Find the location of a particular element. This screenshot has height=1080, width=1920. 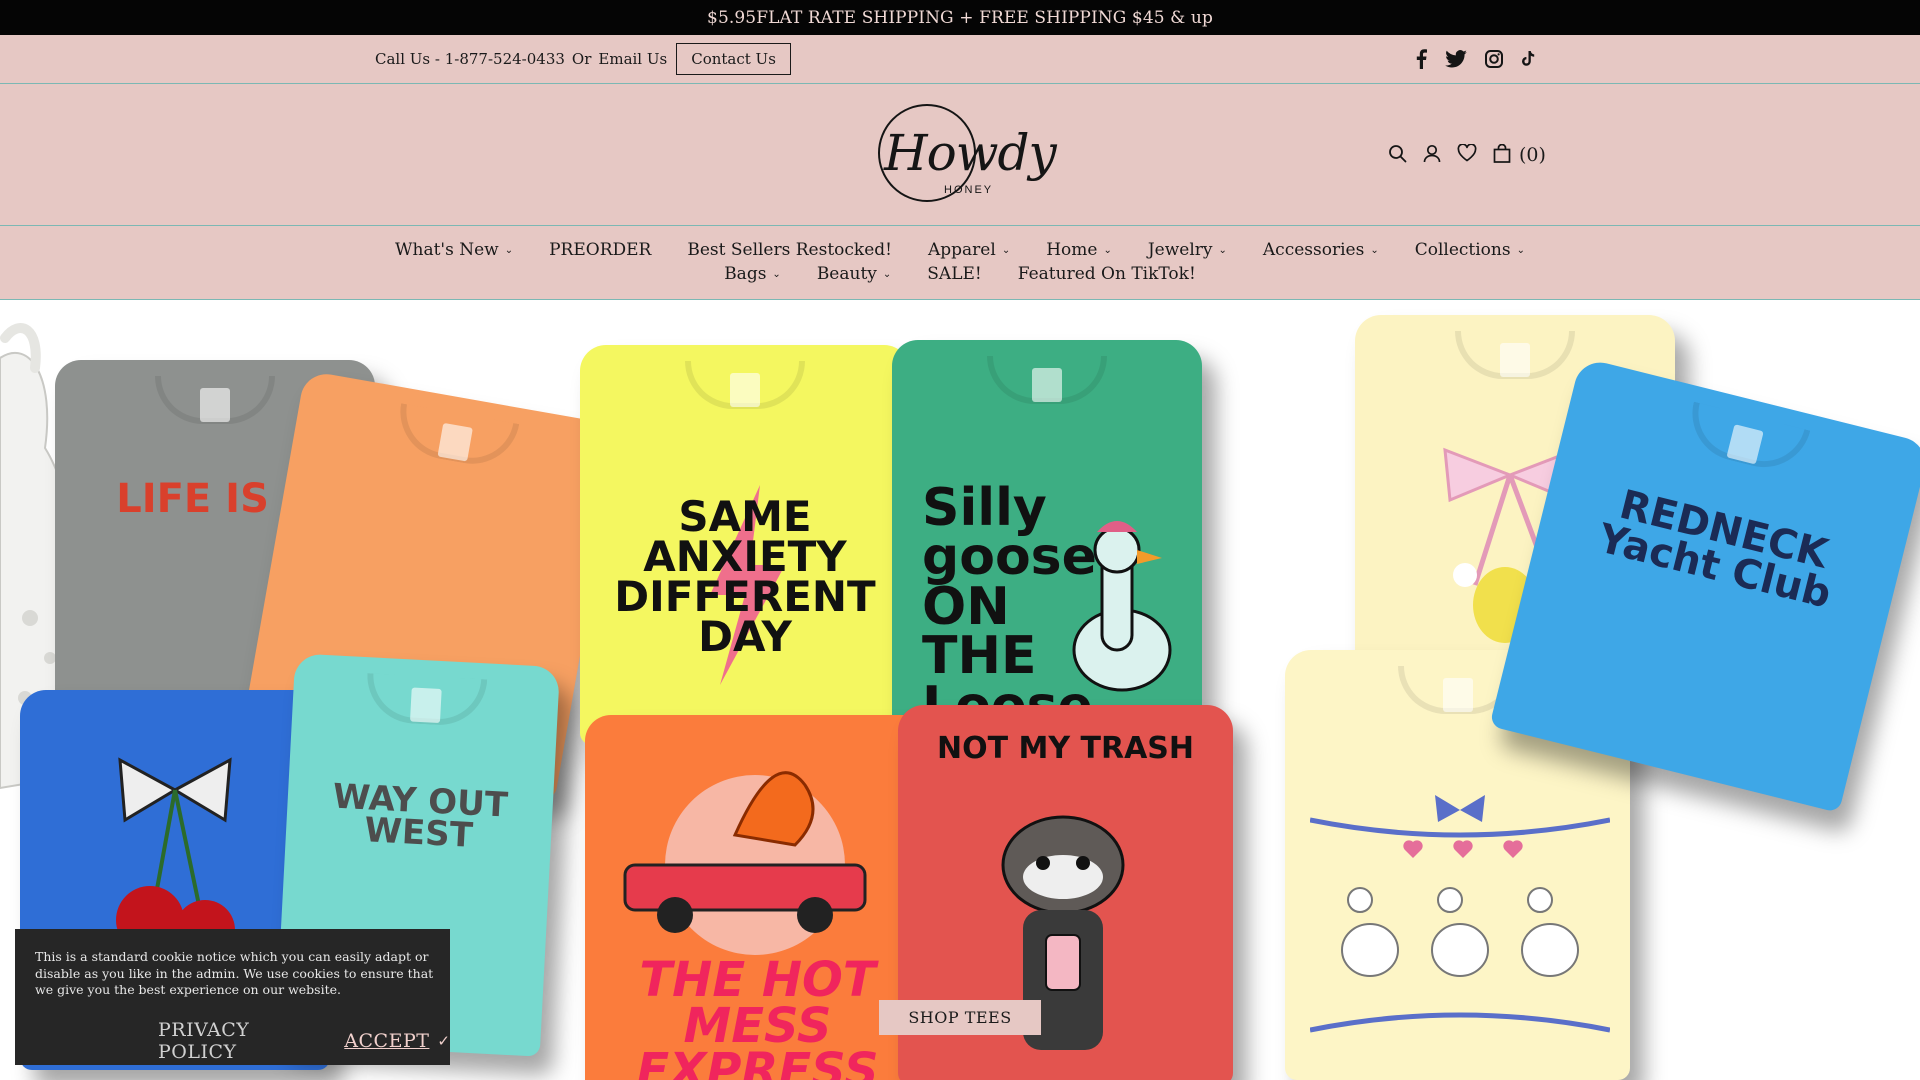

geese-bows-graphic is located at coordinates (1460, 914).